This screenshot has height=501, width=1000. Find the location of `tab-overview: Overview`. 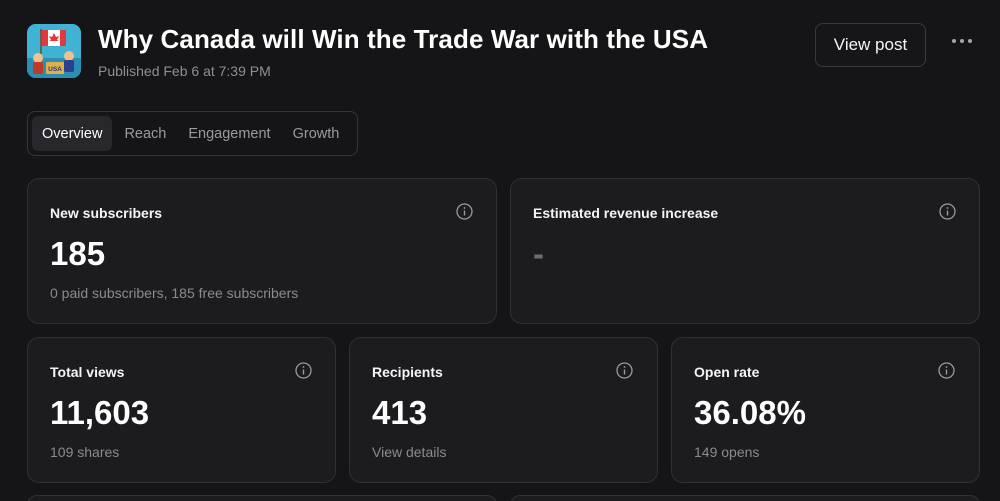

tab-overview: Overview is located at coordinates (72, 133).